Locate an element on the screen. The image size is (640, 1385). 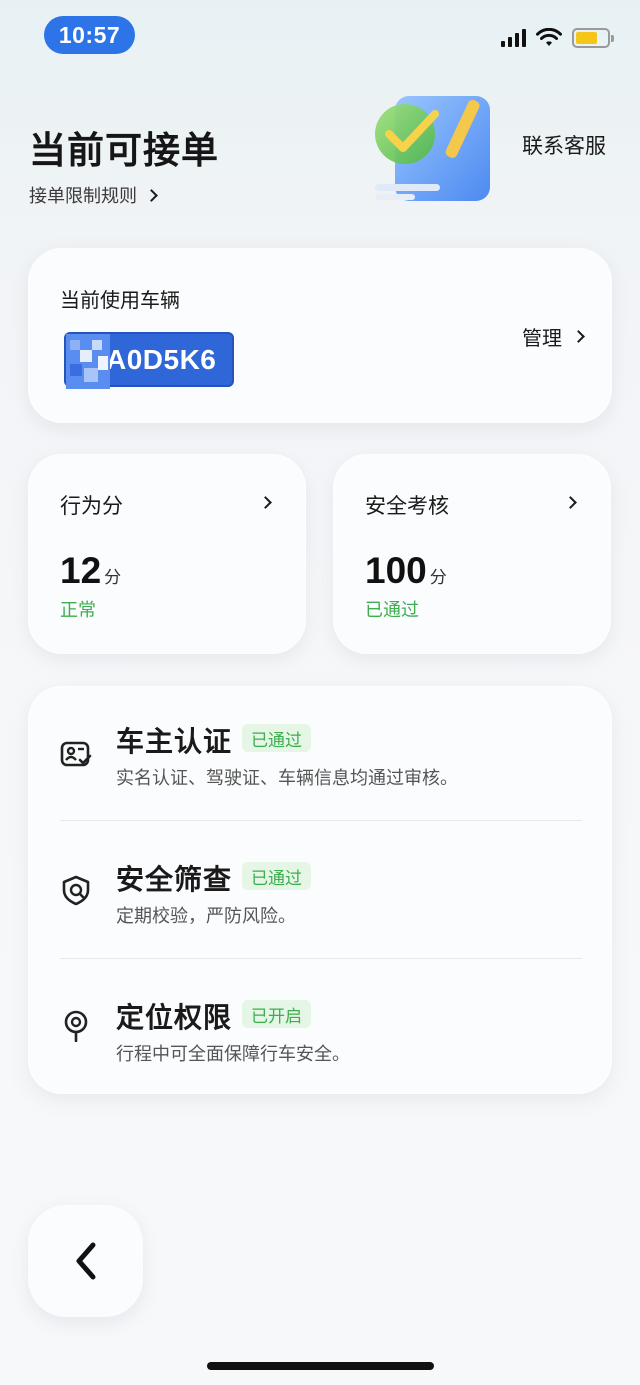
safety-screening-title: 安全筛查 is located at coordinates (174, 879).